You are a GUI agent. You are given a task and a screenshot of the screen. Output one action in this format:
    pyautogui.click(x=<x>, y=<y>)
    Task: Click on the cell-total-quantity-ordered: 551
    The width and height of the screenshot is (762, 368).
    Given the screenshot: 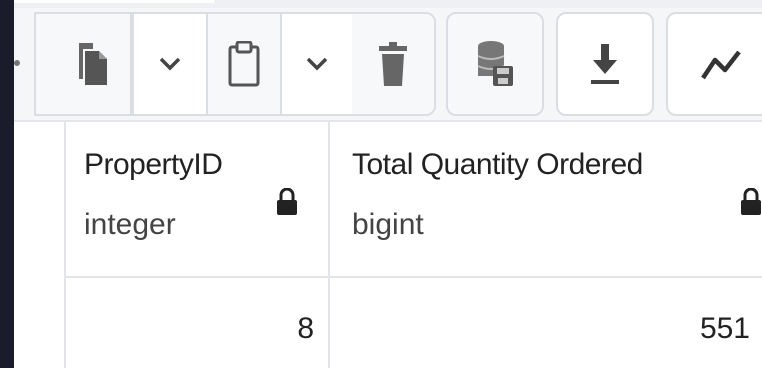 What is the action you would take?
    pyautogui.click(x=540, y=329)
    